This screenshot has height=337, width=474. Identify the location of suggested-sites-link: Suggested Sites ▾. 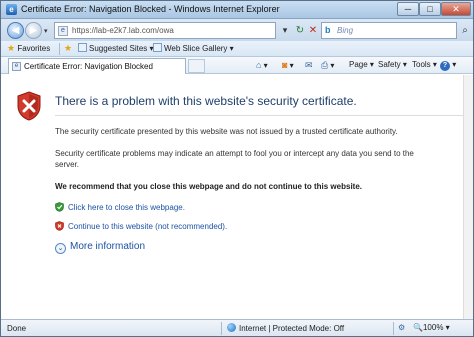
(116, 48).